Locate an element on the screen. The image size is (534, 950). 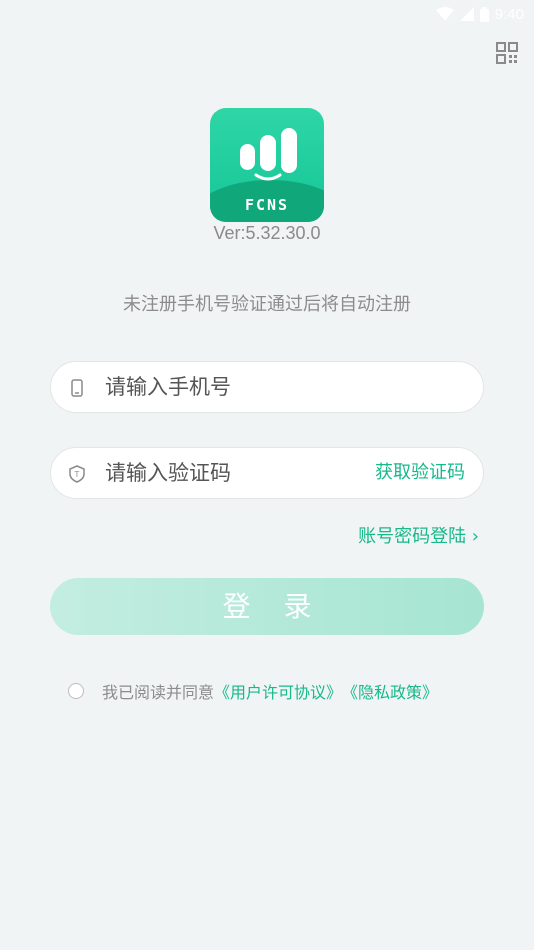
registration-hint: 未注册手机号验证通过后将自动注册 is located at coordinates (267, 304).